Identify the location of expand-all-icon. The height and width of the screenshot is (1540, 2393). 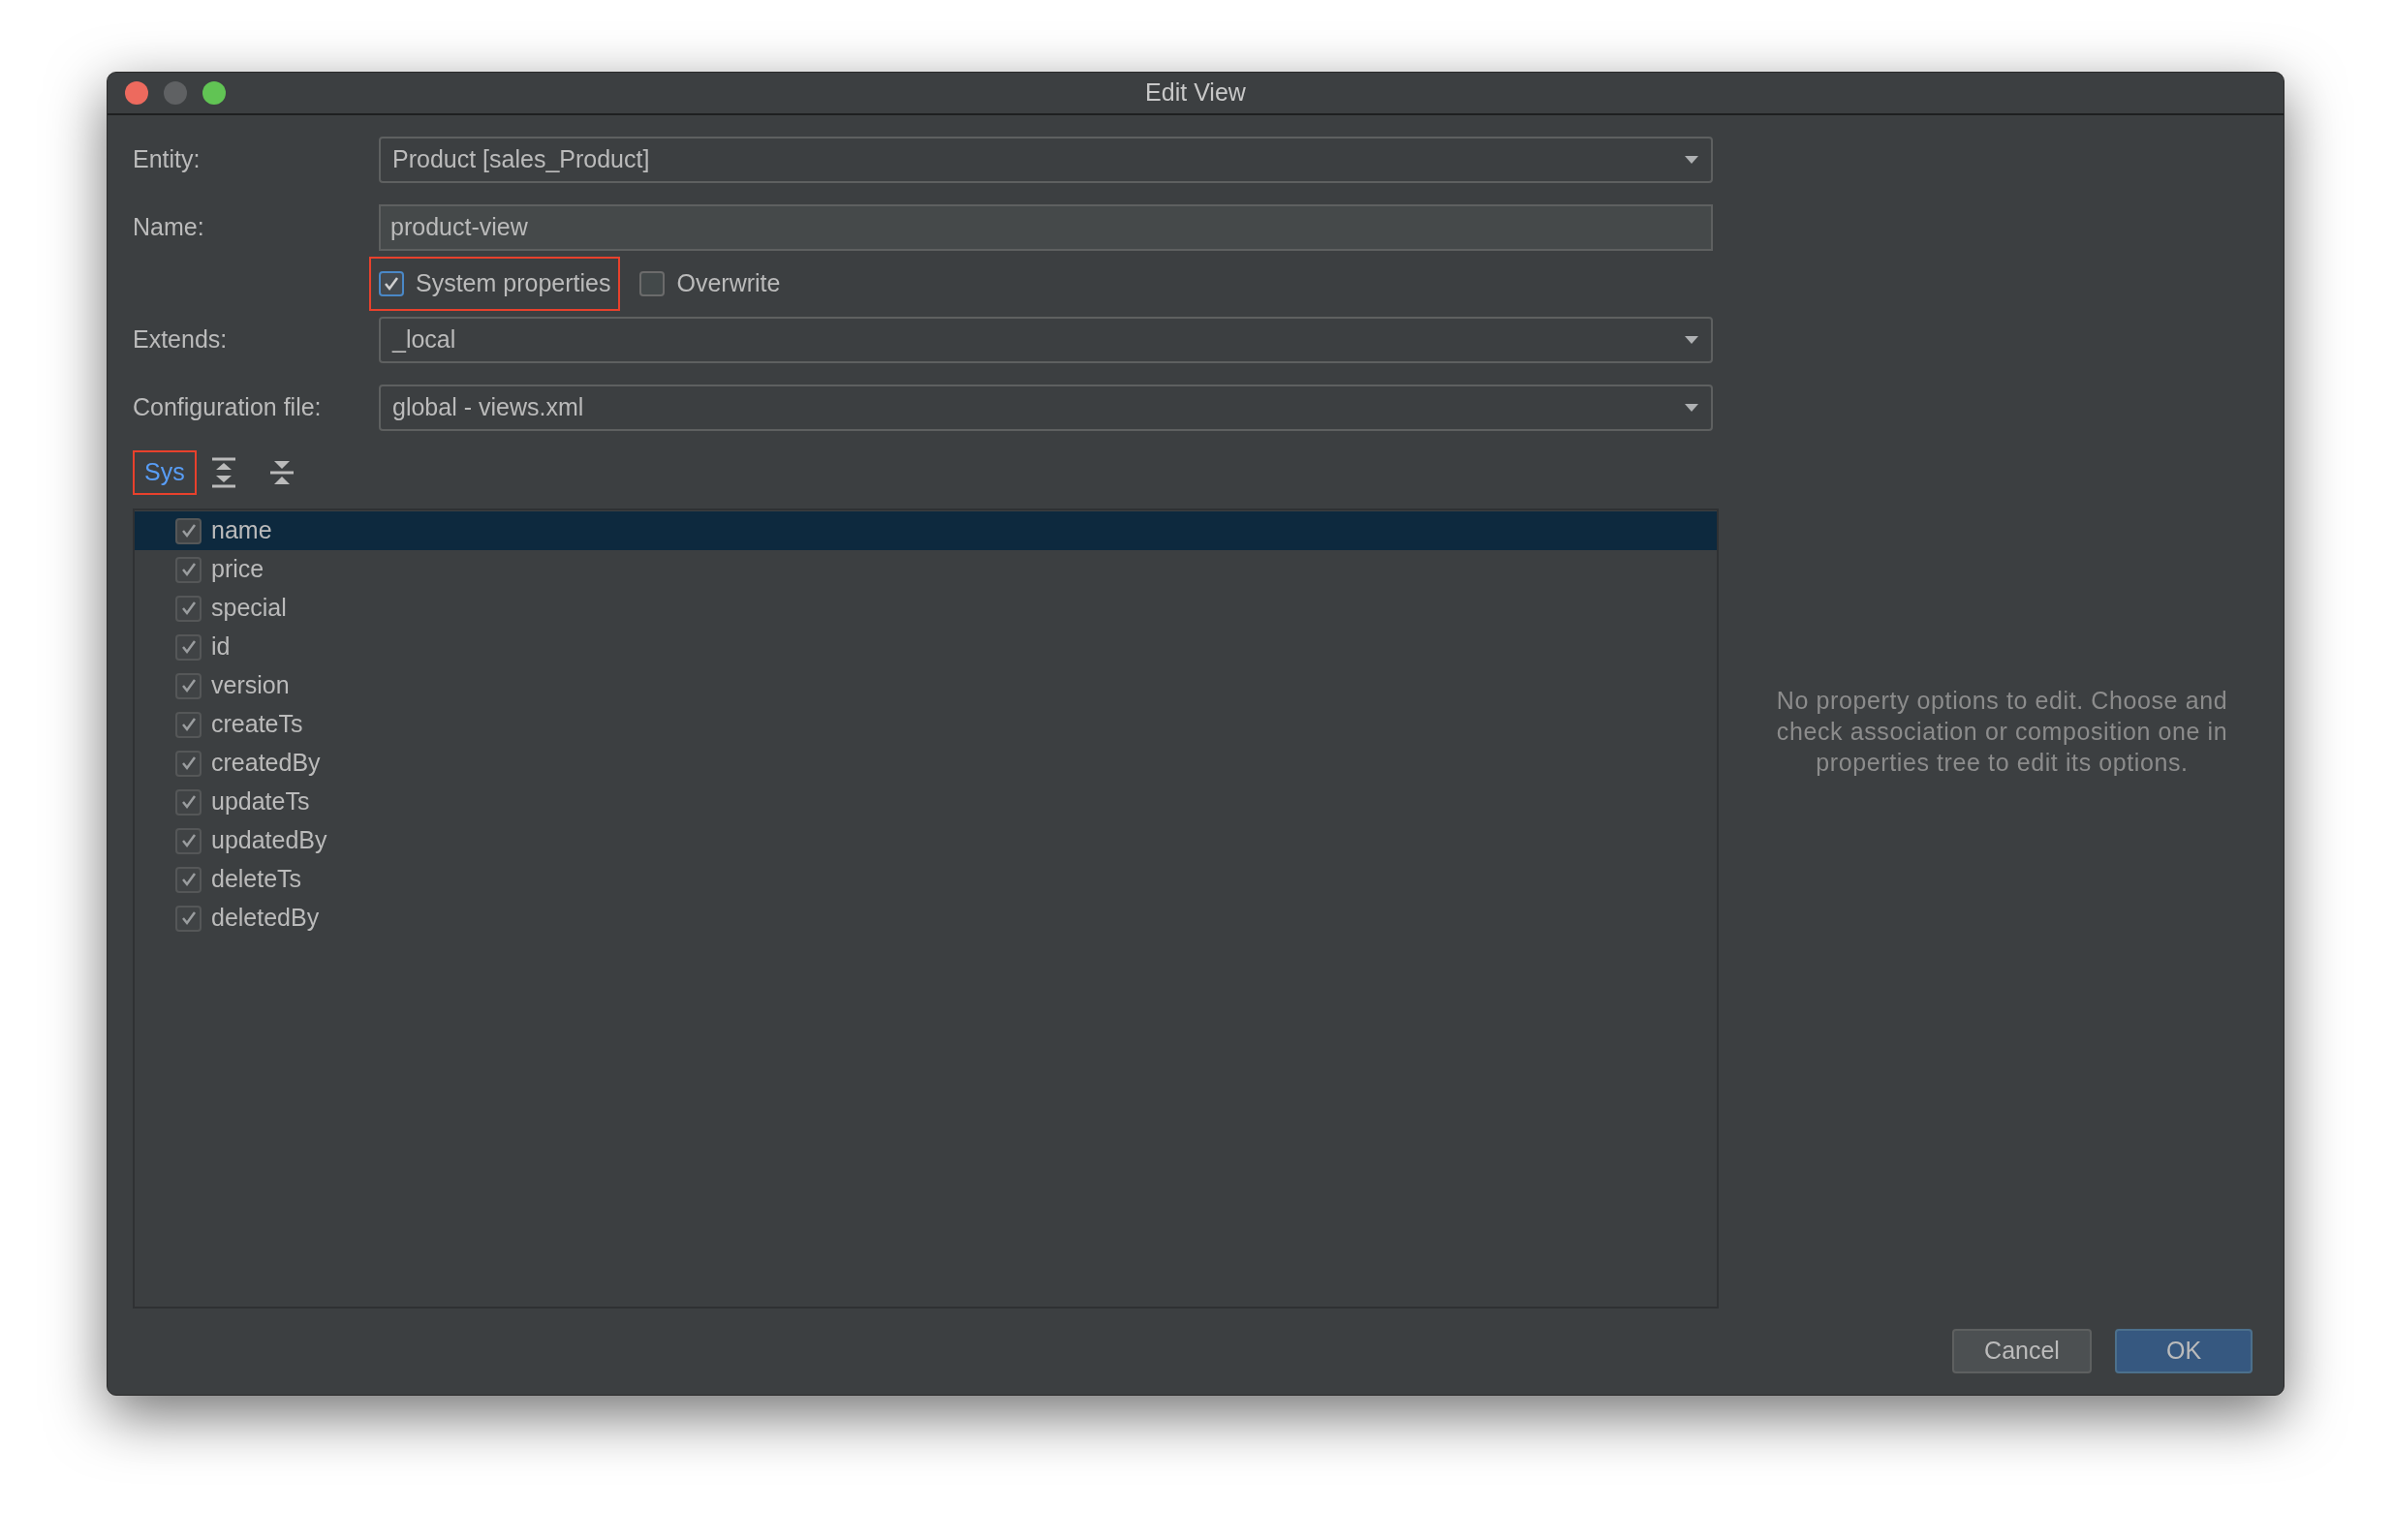
(223, 473).